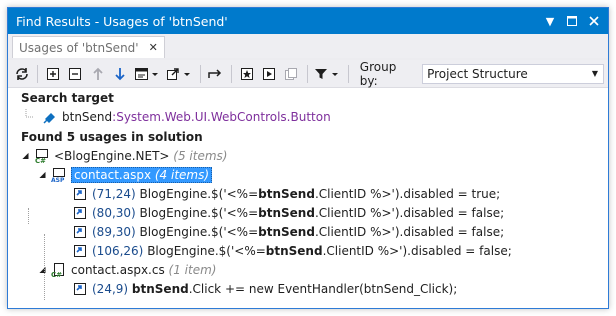 The height and width of the screenshot is (316, 616). What do you see at coordinates (327, 74) in the screenshot?
I see `filter-icon` at bounding box center [327, 74].